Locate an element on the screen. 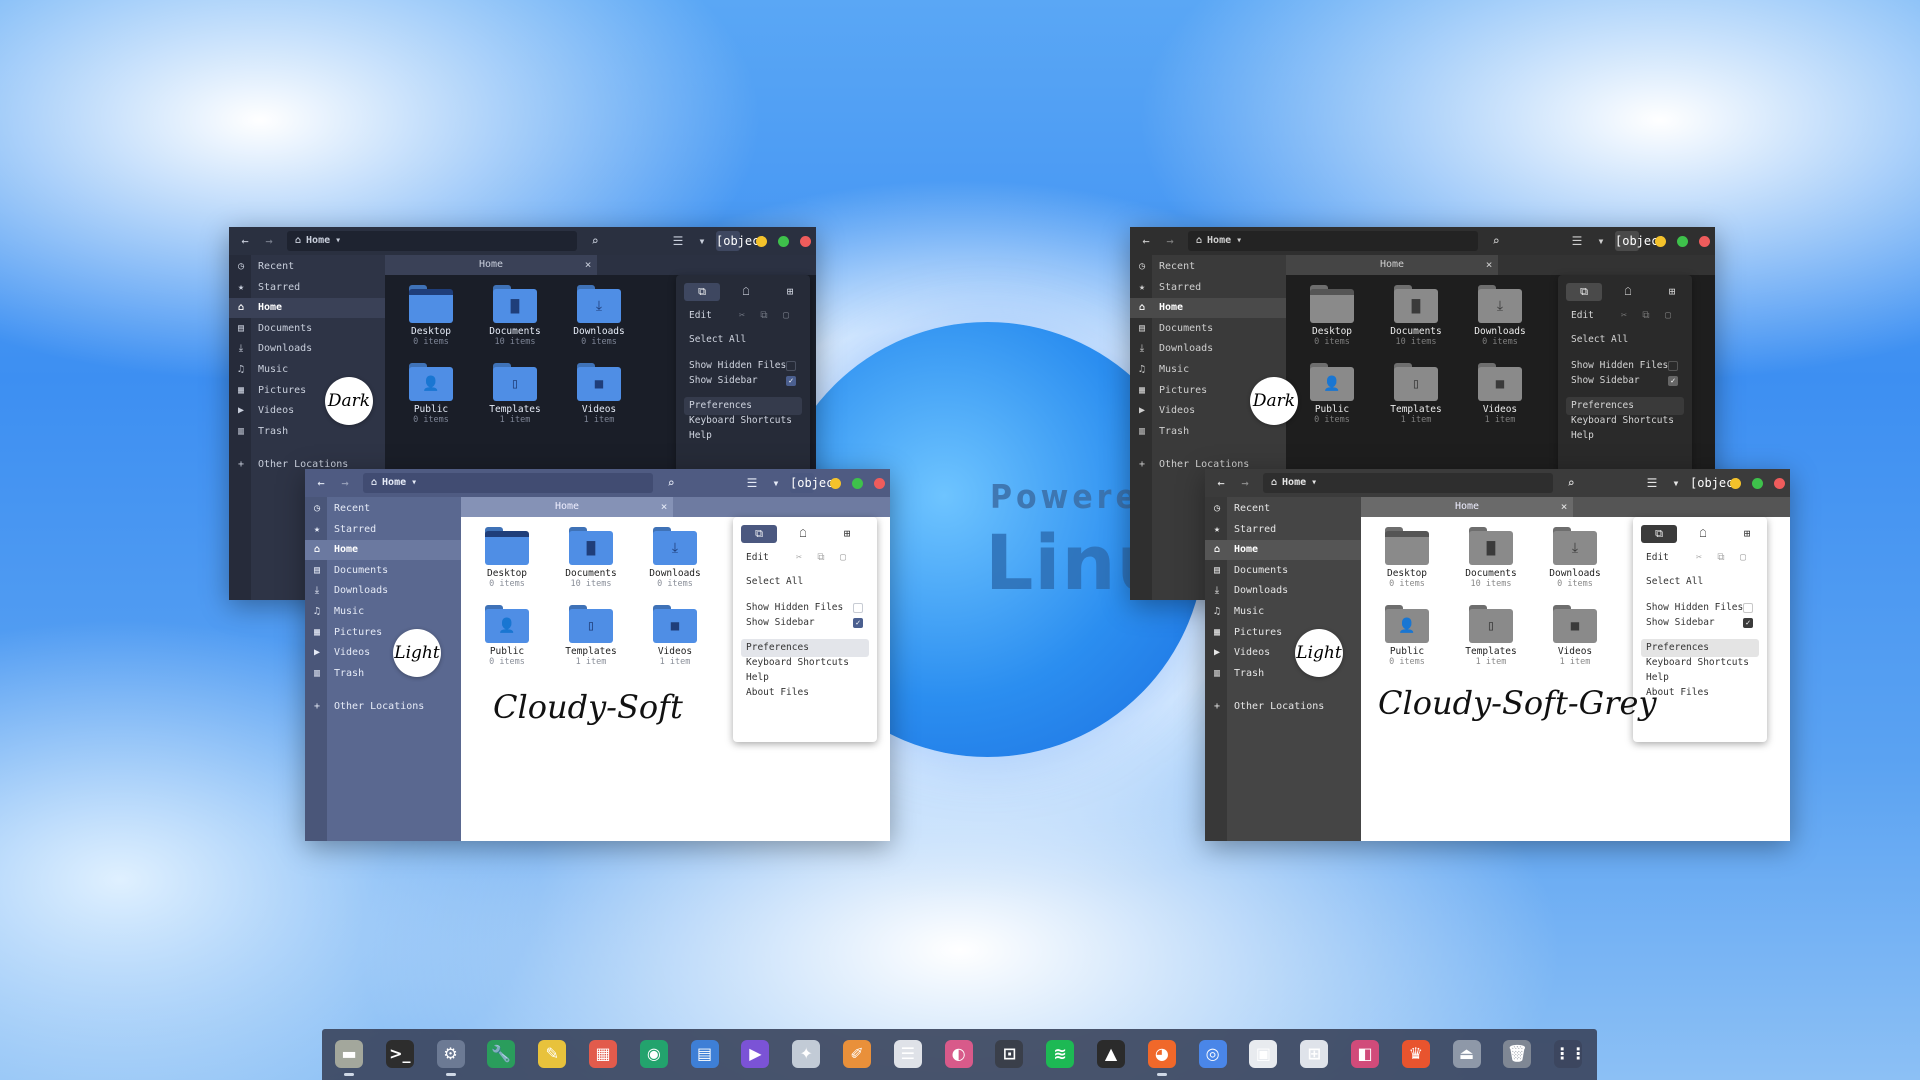 Image resolution: width=1920 pixels, height=1080 pixels. dock-app-inkscape: ▲ is located at coordinates (1111, 1054).